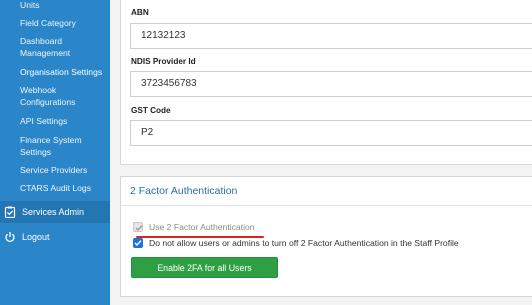 The width and height of the screenshot is (532, 305). What do you see at coordinates (331, 36) in the screenshot?
I see `abn-input: 12132123` at bounding box center [331, 36].